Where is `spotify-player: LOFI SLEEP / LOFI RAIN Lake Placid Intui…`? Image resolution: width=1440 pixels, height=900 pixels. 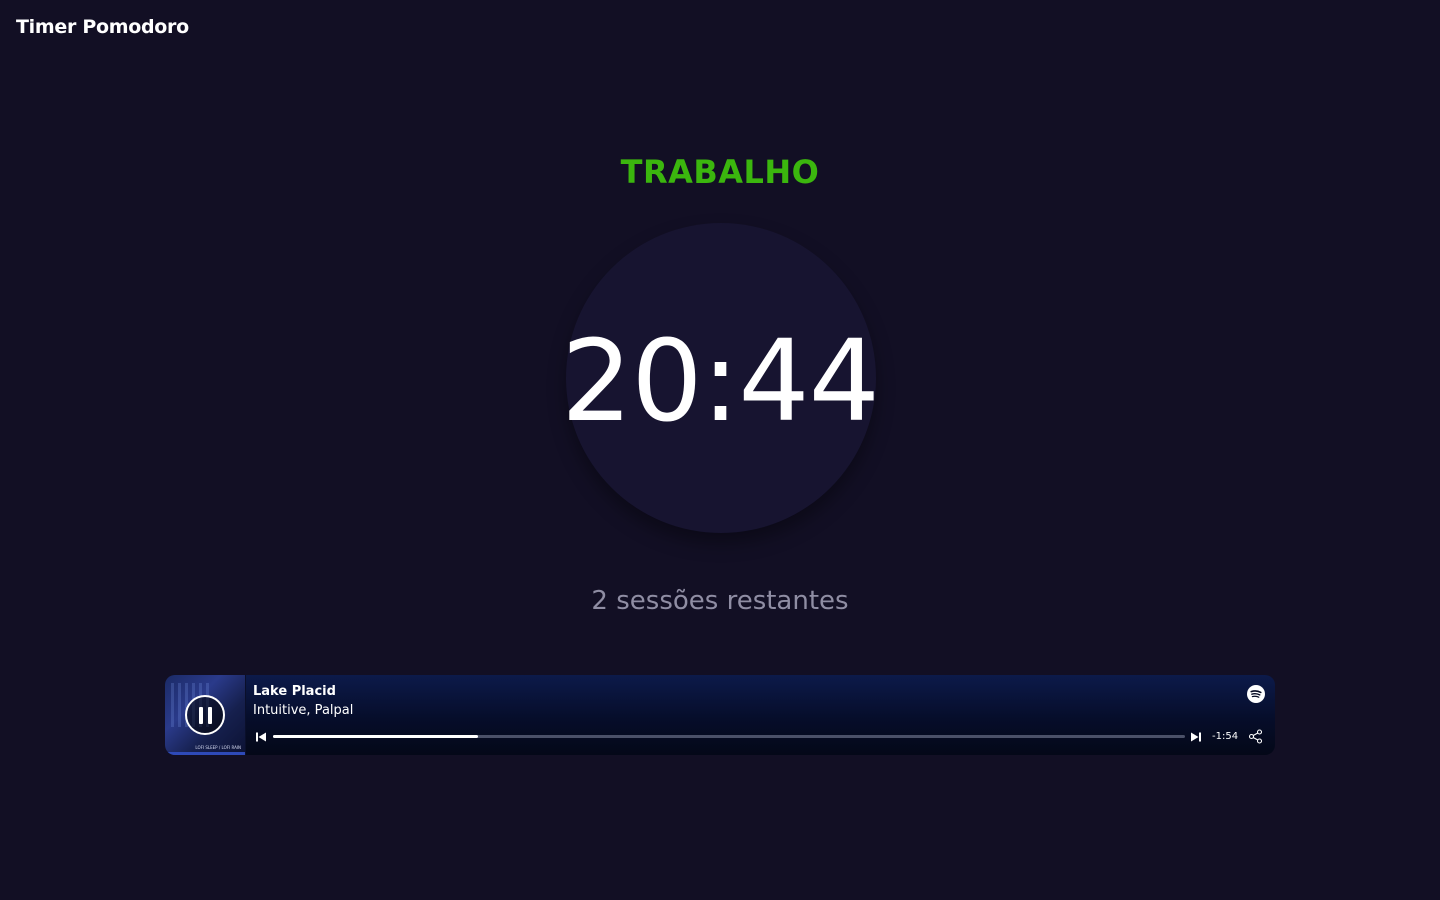
spotify-player: LOFI SLEEP / LOFI RAIN Lake Placid Intui… is located at coordinates (720, 715).